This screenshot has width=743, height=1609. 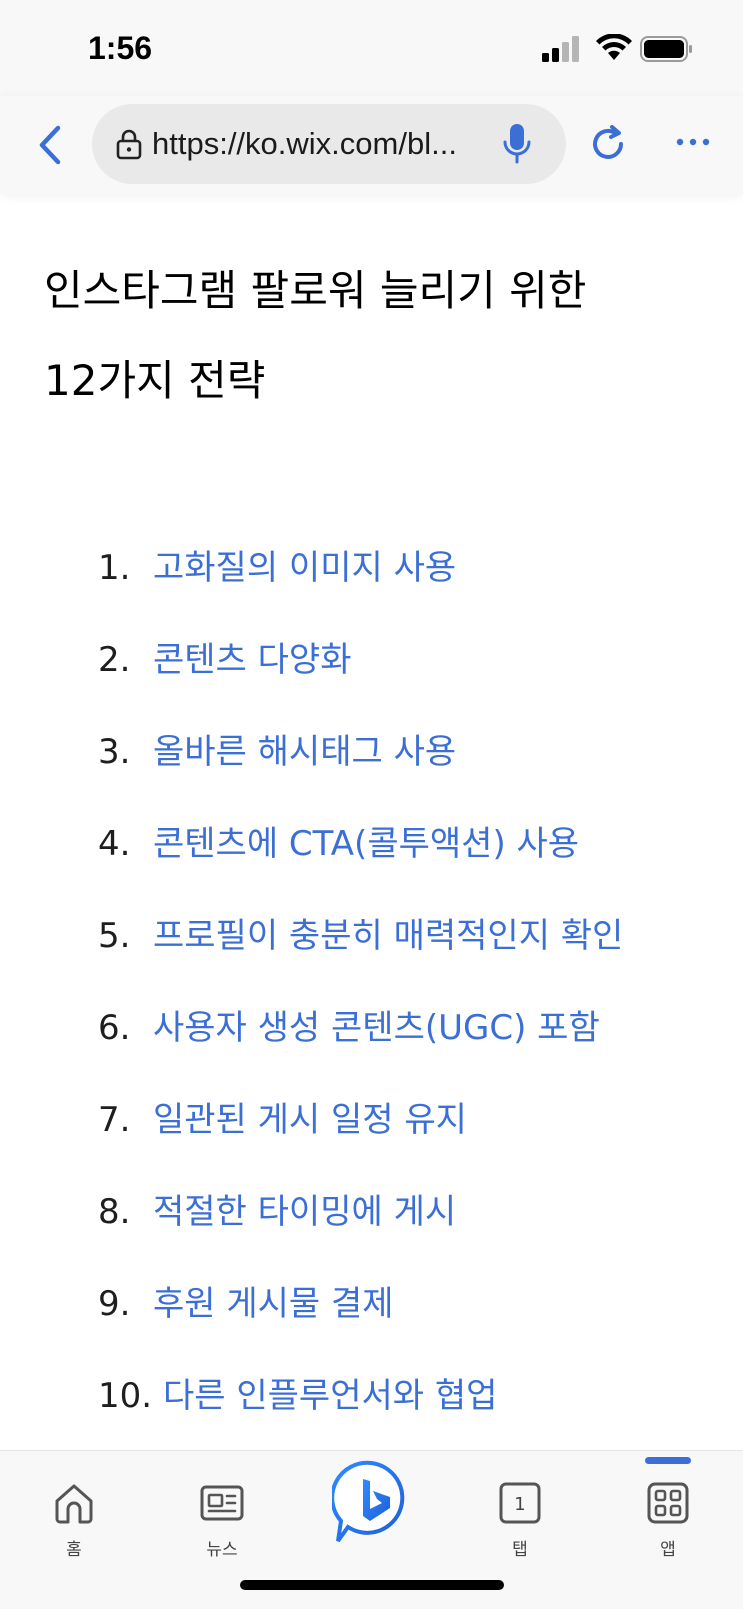 I want to click on nav-news: 뉴스, so click(x=222, y=1511).